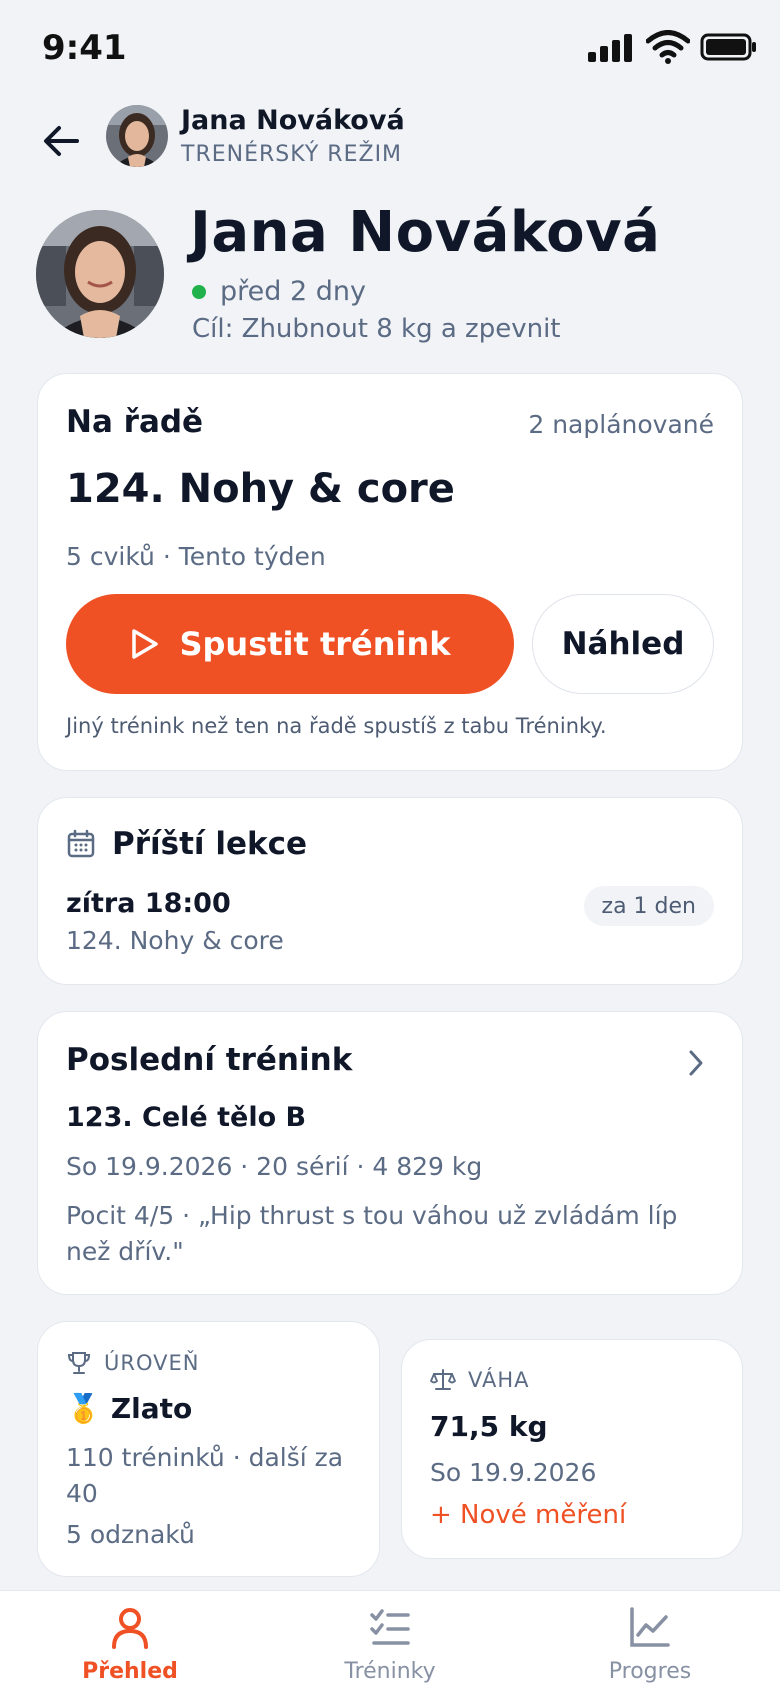 The width and height of the screenshot is (780, 1688). What do you see at coordinates (81, 843) in the screenshot?
I see `calendar-icon` at bounding box center [81, 843].